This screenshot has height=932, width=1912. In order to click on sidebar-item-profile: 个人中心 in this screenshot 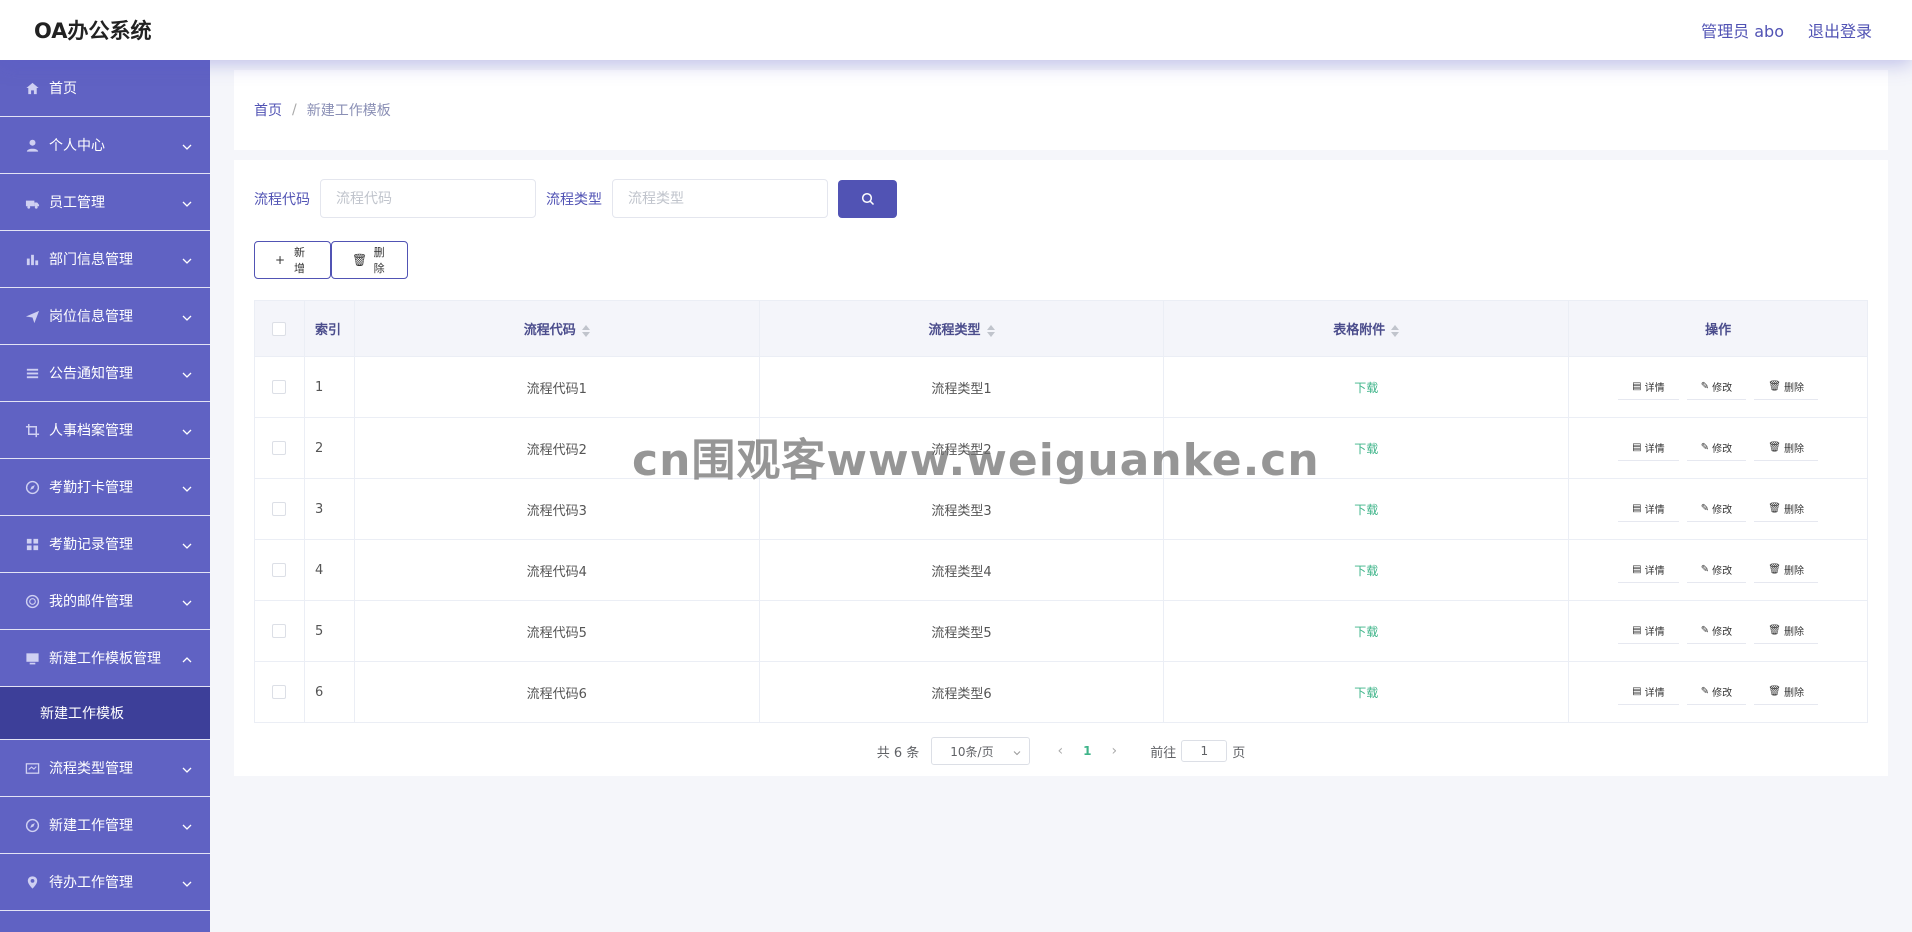, I will do `click(105, 145)`.